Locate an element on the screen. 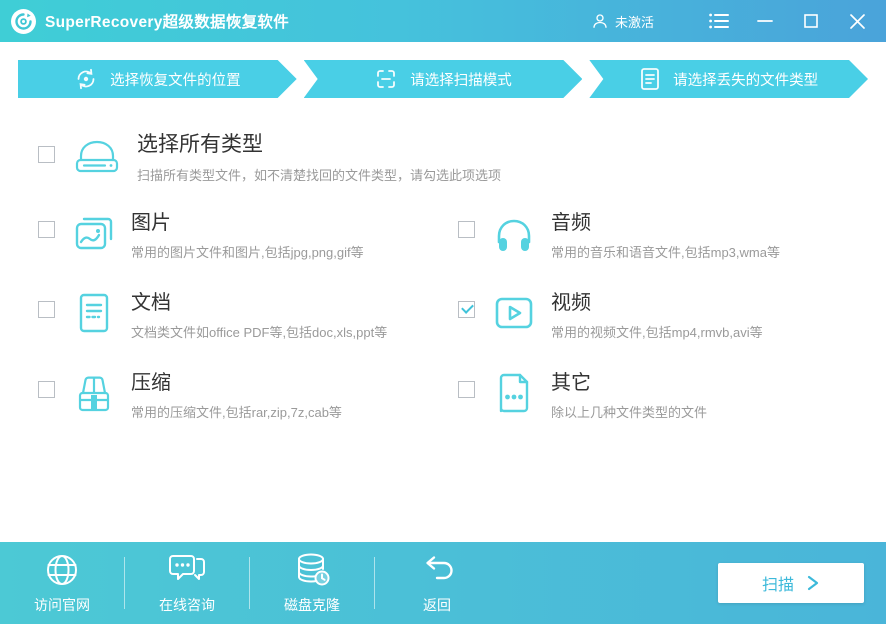 The width and height of the screenshot is (886, 624). file-type-title: 压缩 is located at coordinates (151, 383).